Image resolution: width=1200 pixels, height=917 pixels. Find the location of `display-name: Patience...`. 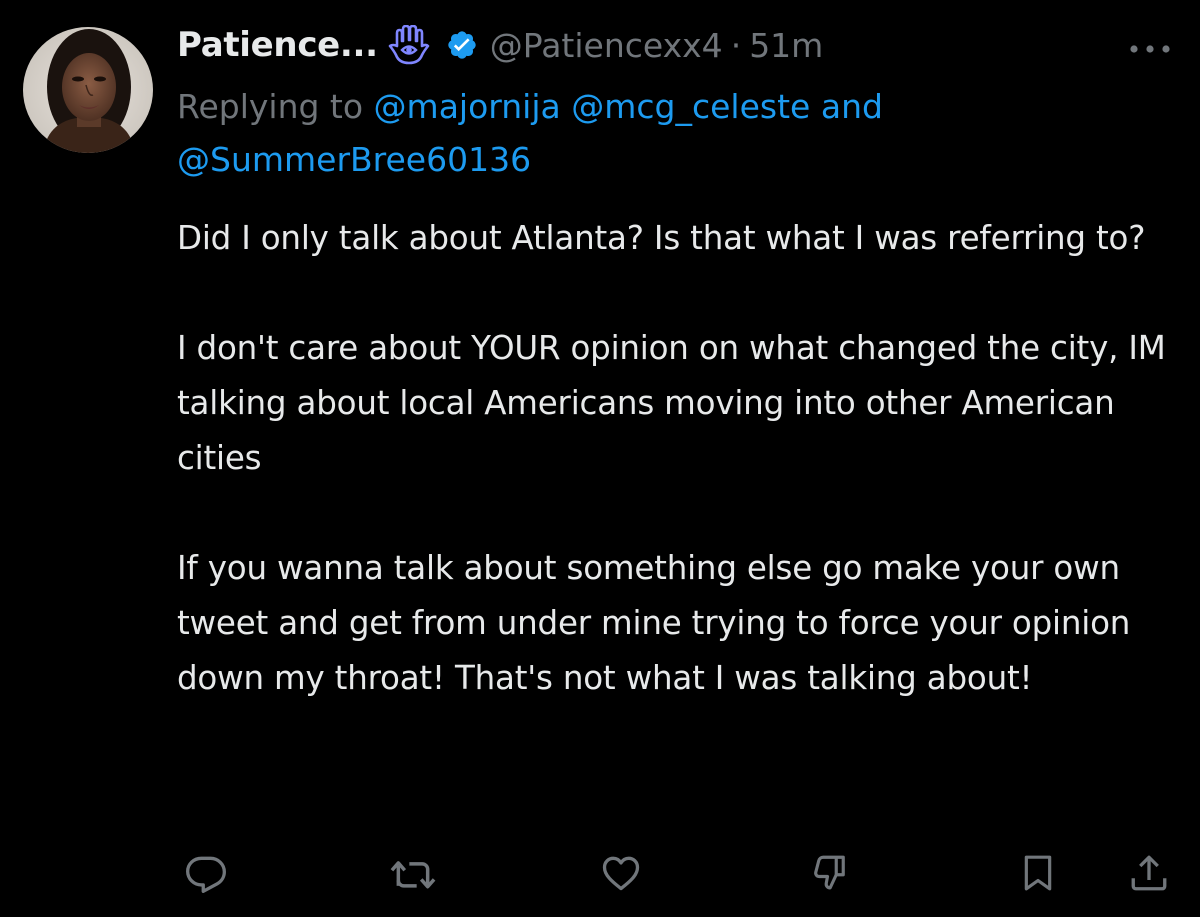

display-name: Patience... is located at coordinates (277, 45).